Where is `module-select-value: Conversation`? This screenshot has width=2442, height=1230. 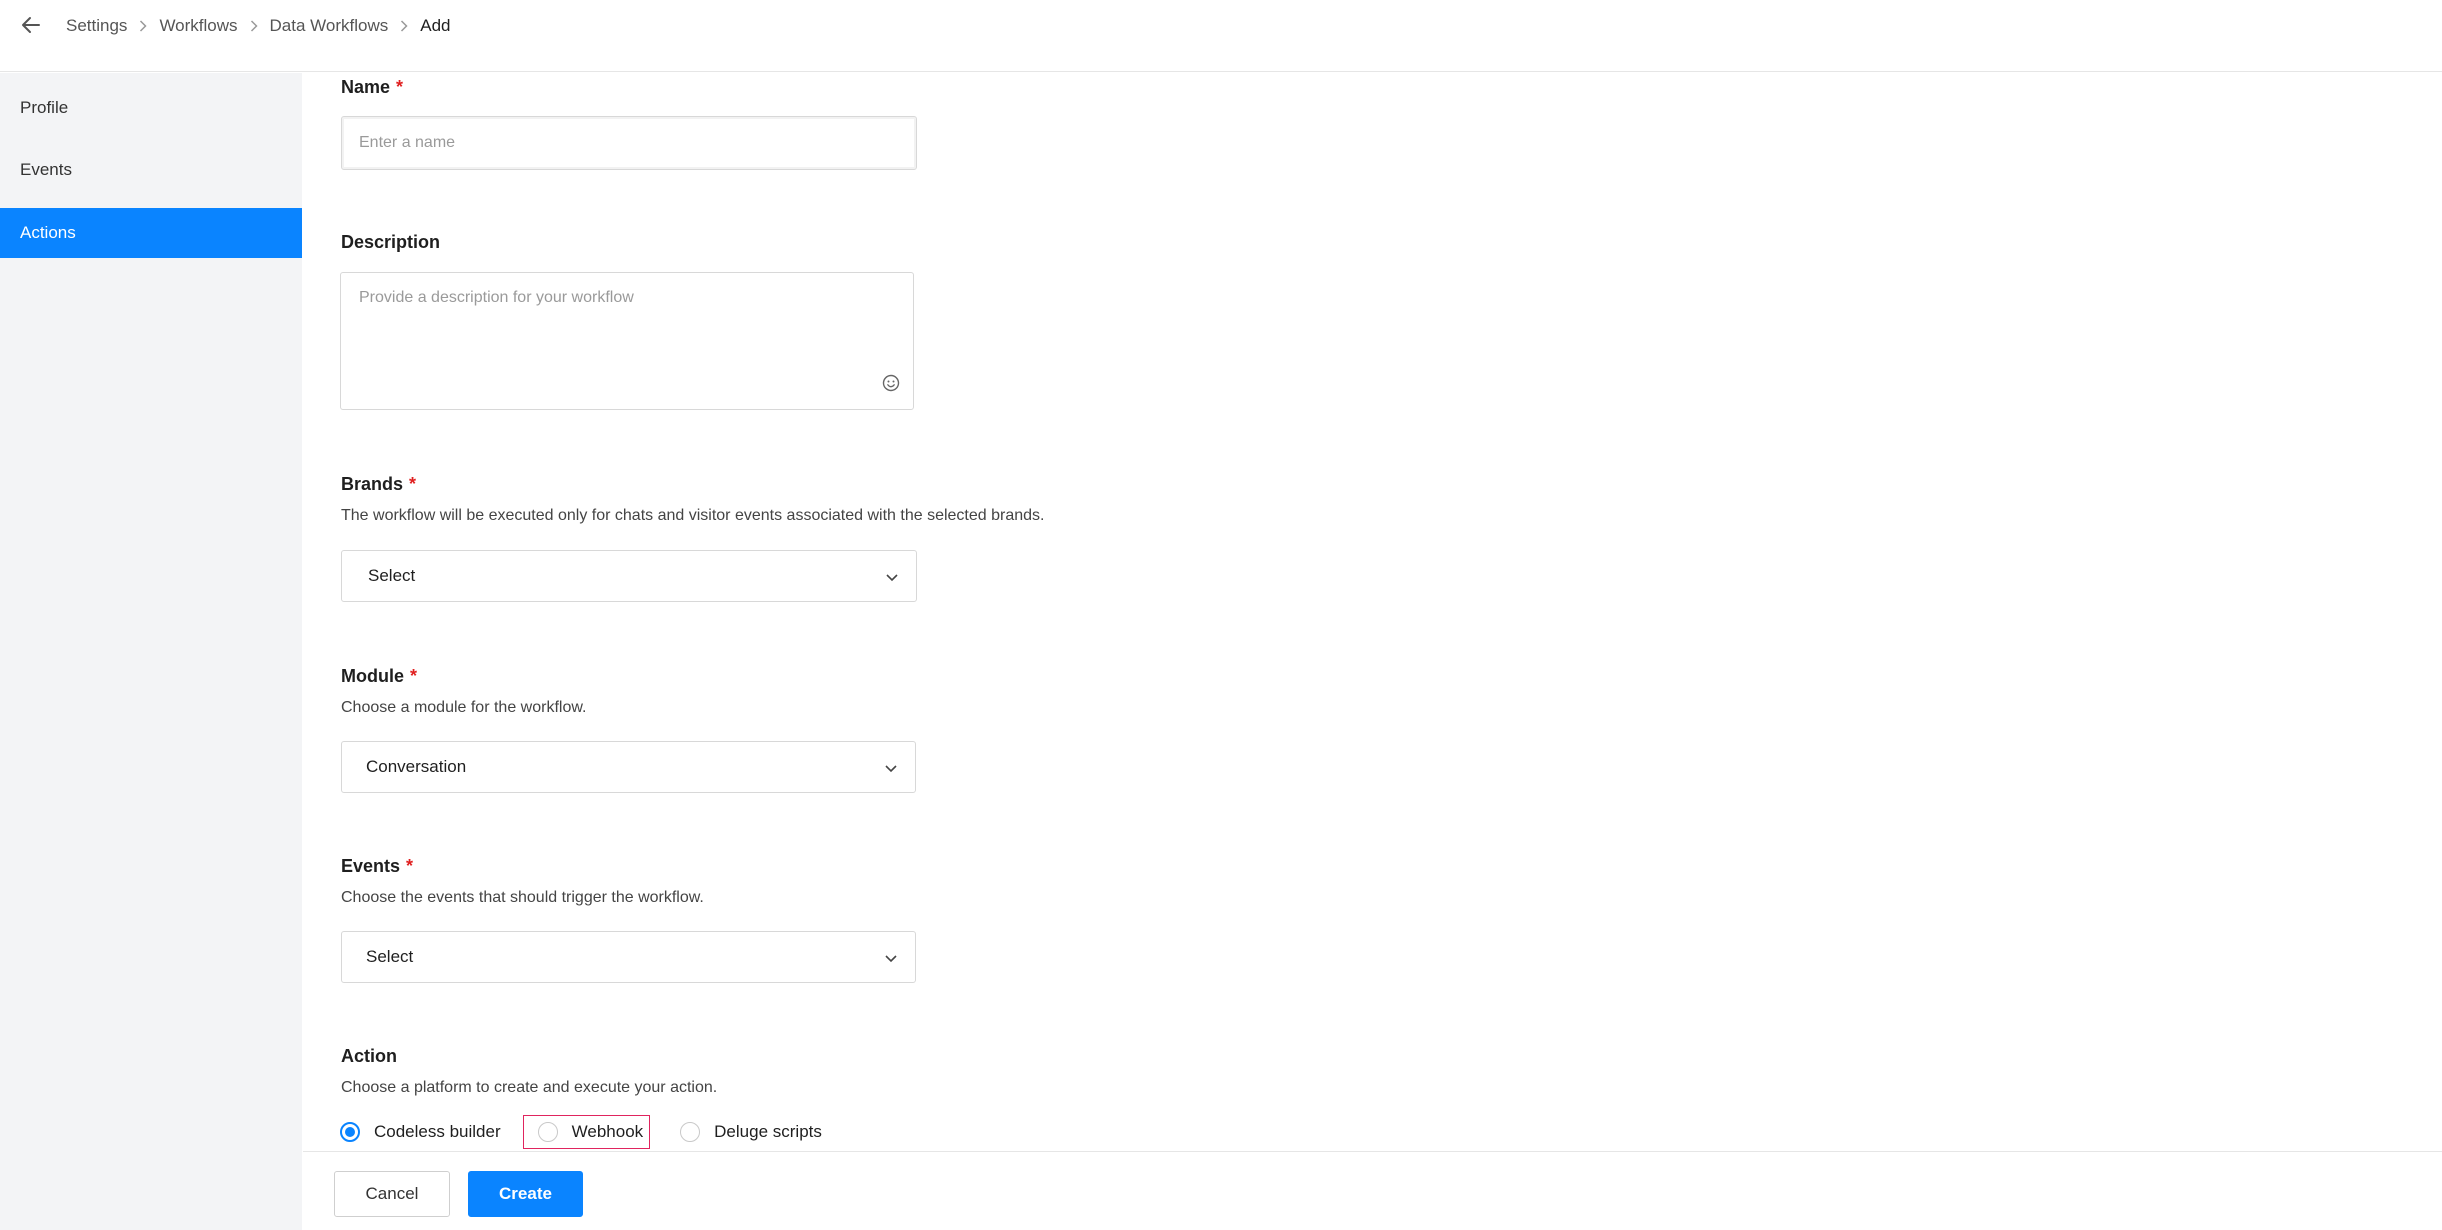 module-select-value: Conversation is located at coordinates (416, 766).